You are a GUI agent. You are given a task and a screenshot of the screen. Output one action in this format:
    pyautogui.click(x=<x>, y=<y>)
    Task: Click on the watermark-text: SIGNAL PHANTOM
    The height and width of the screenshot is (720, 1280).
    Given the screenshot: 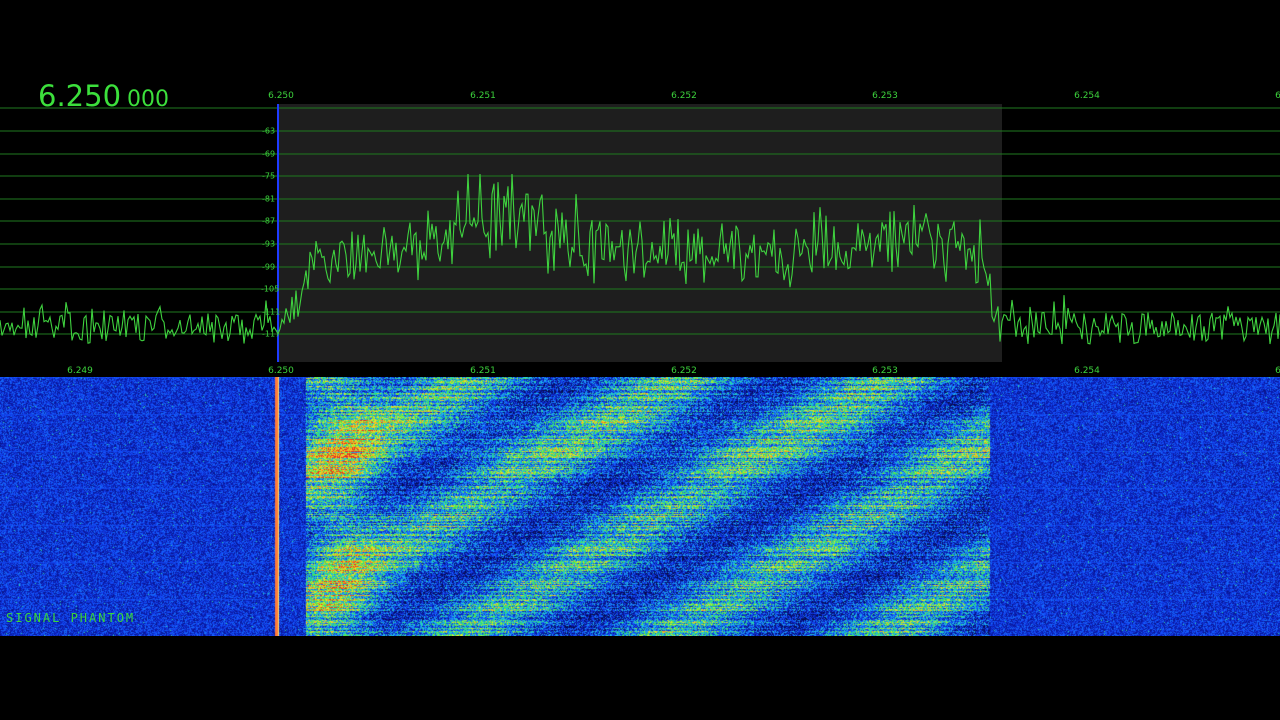 What is the action you would take?
    pyautogui.click(x=71, y=618)
    